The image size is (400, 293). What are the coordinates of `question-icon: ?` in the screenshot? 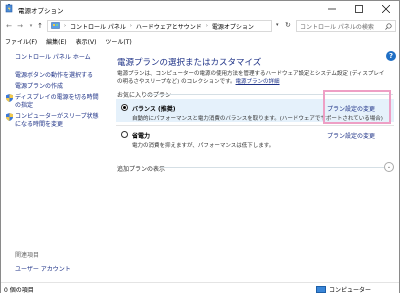 It's located at (391, 56).